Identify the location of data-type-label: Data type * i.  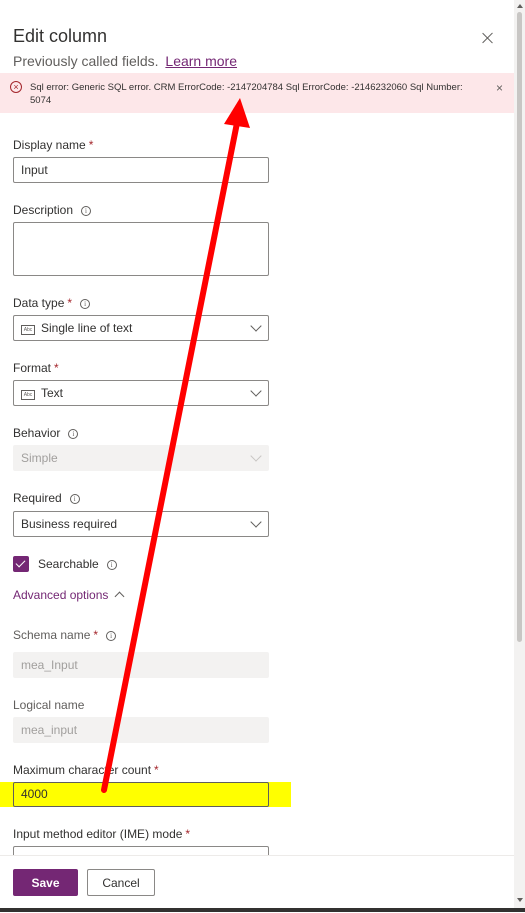
(52, 303).